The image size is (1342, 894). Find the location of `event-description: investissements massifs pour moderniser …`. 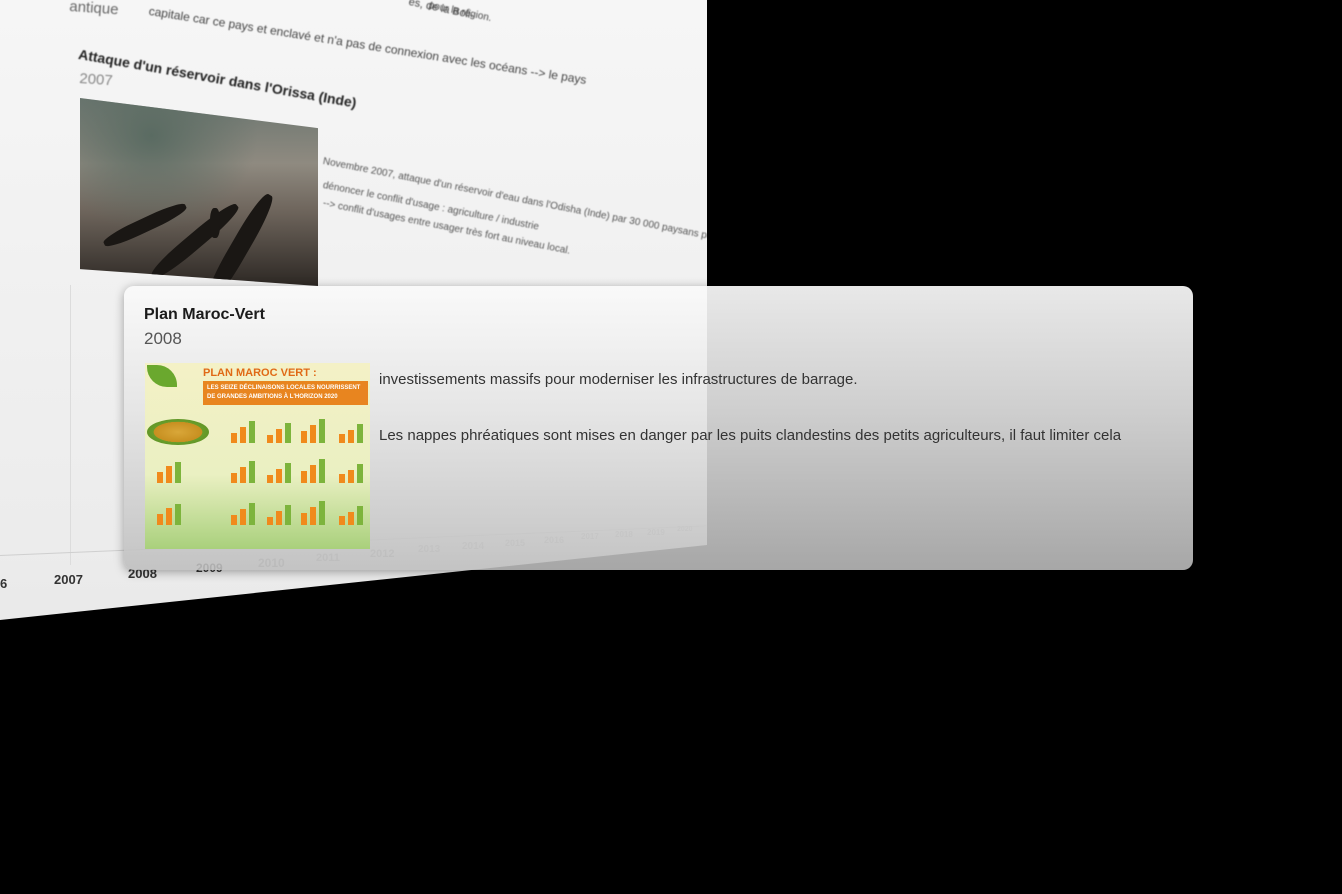

event-description: investissements massifs pour moderniser … is located at coordinates (774, 408).